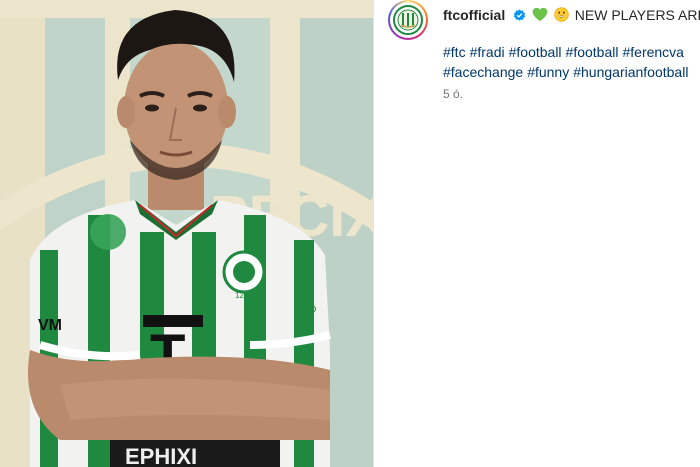 This screenshot has height=467, width=700. I want to click on grinning-face-icon, so click(561, 16).